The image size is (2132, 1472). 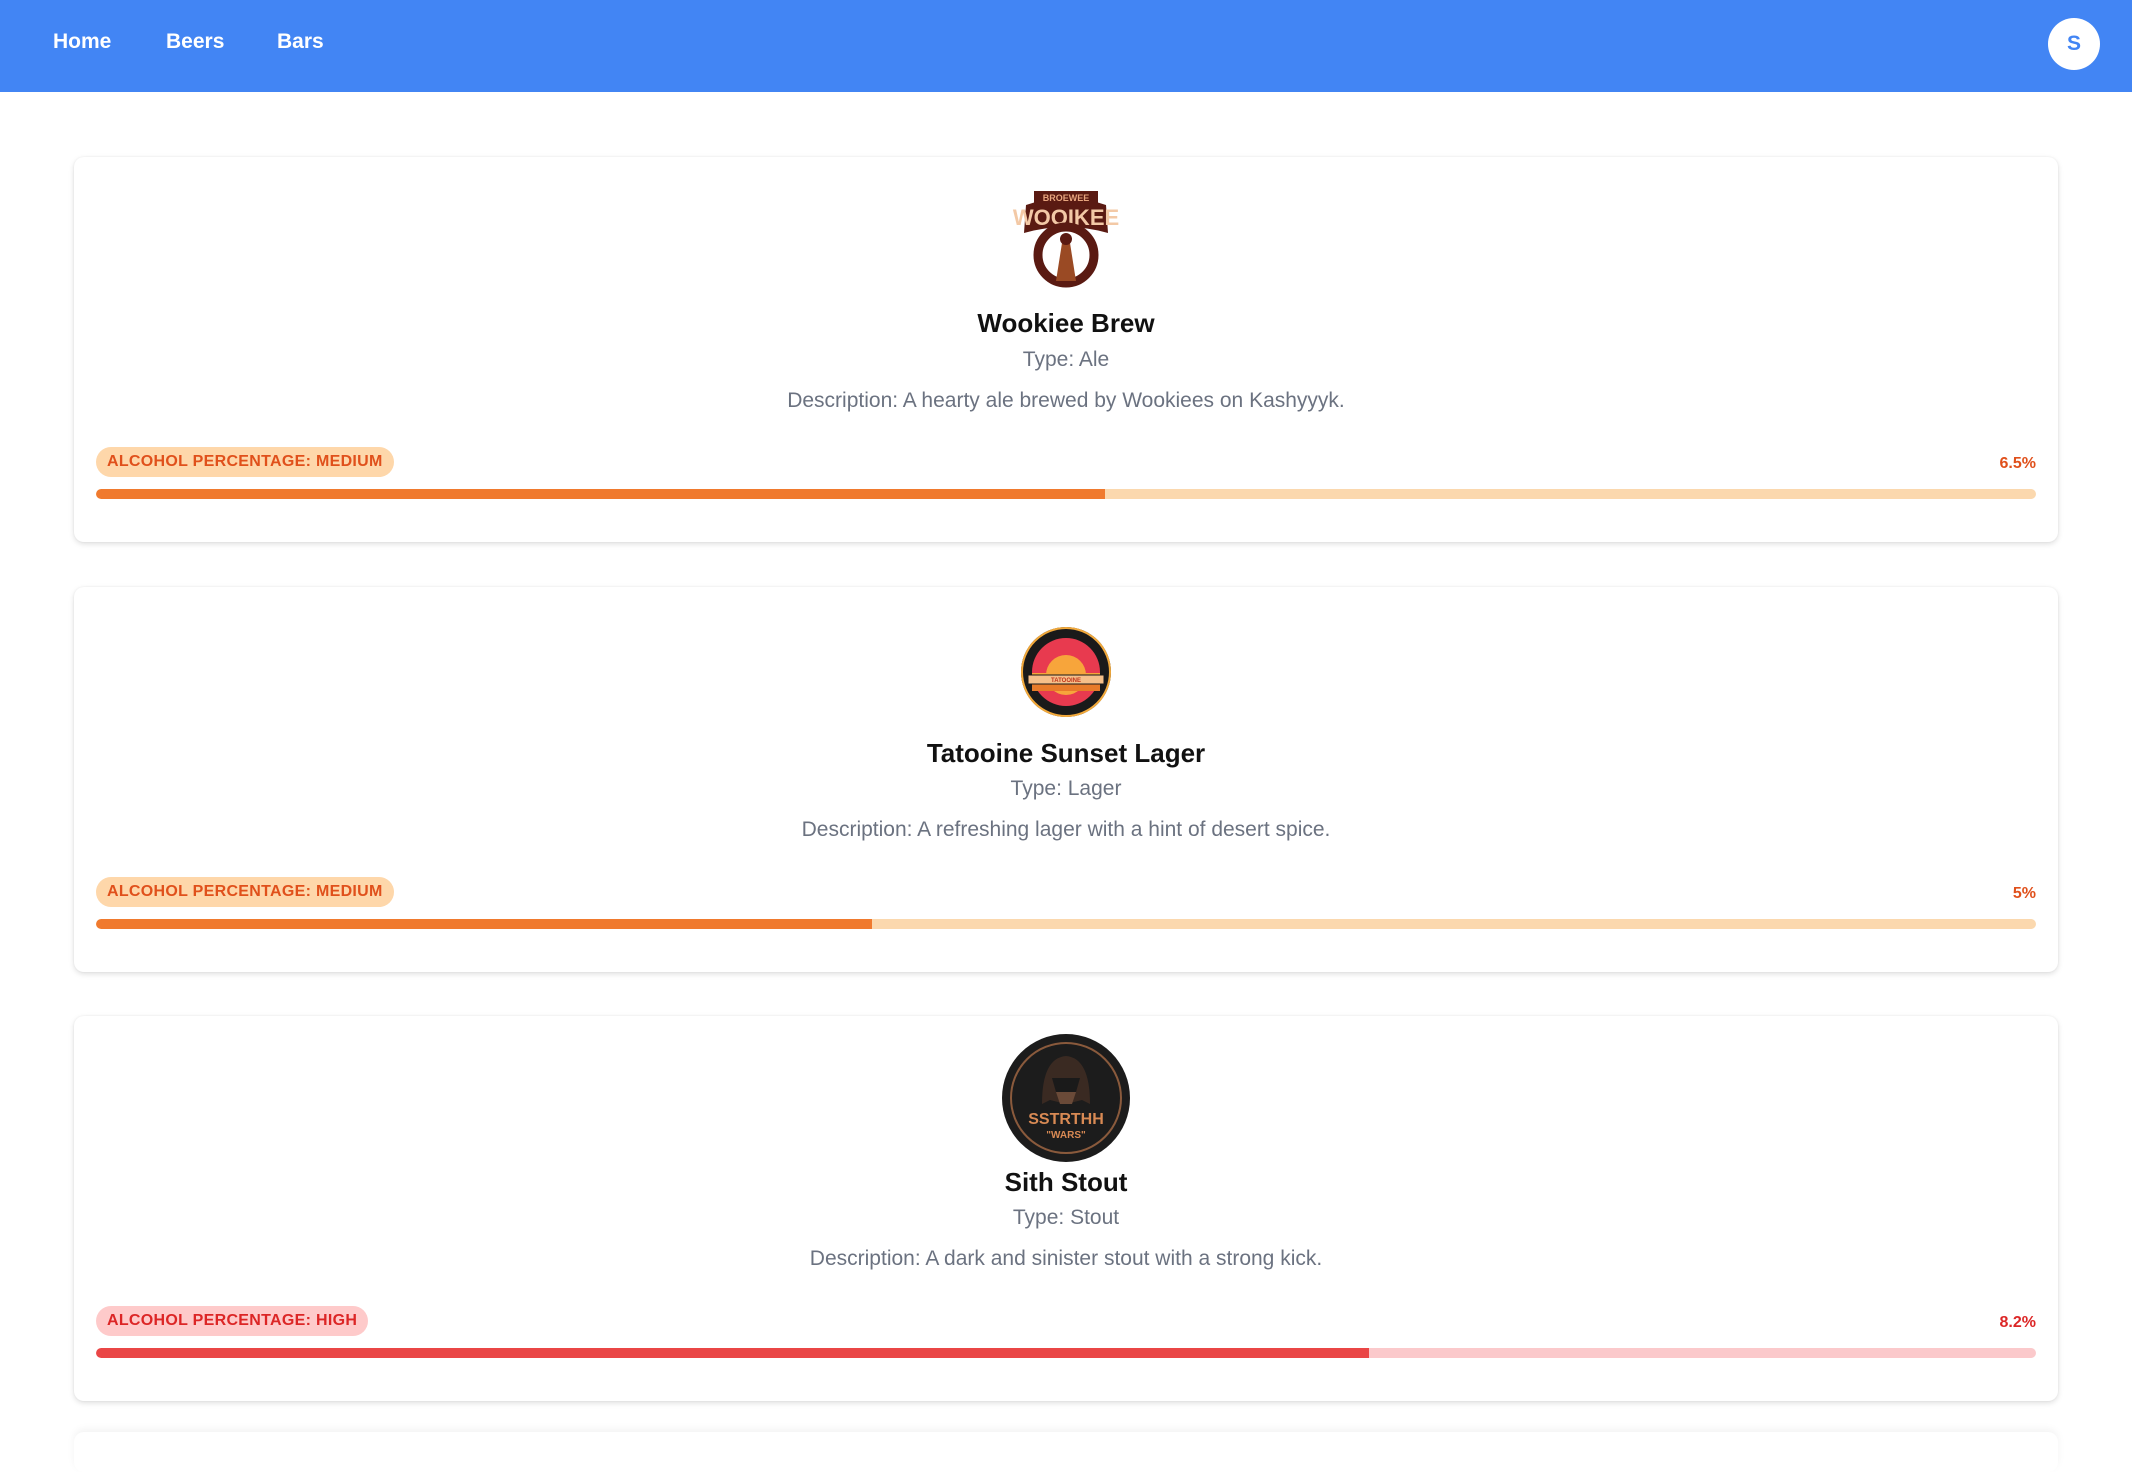 I want to click on svg-text: BROEWEE, so click(x=1066, y=198).